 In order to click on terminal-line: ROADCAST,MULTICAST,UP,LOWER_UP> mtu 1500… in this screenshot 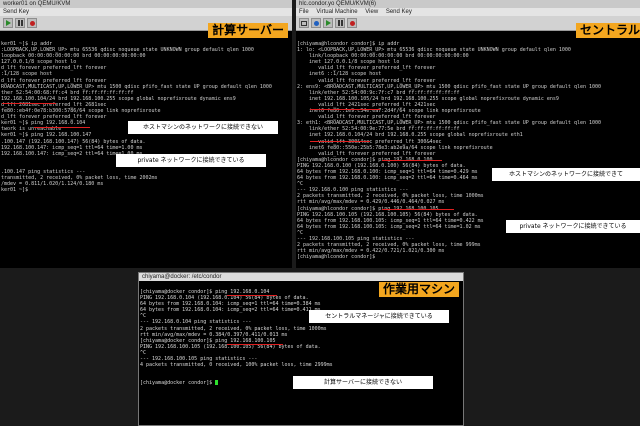, I will do `click(136, 86)`.